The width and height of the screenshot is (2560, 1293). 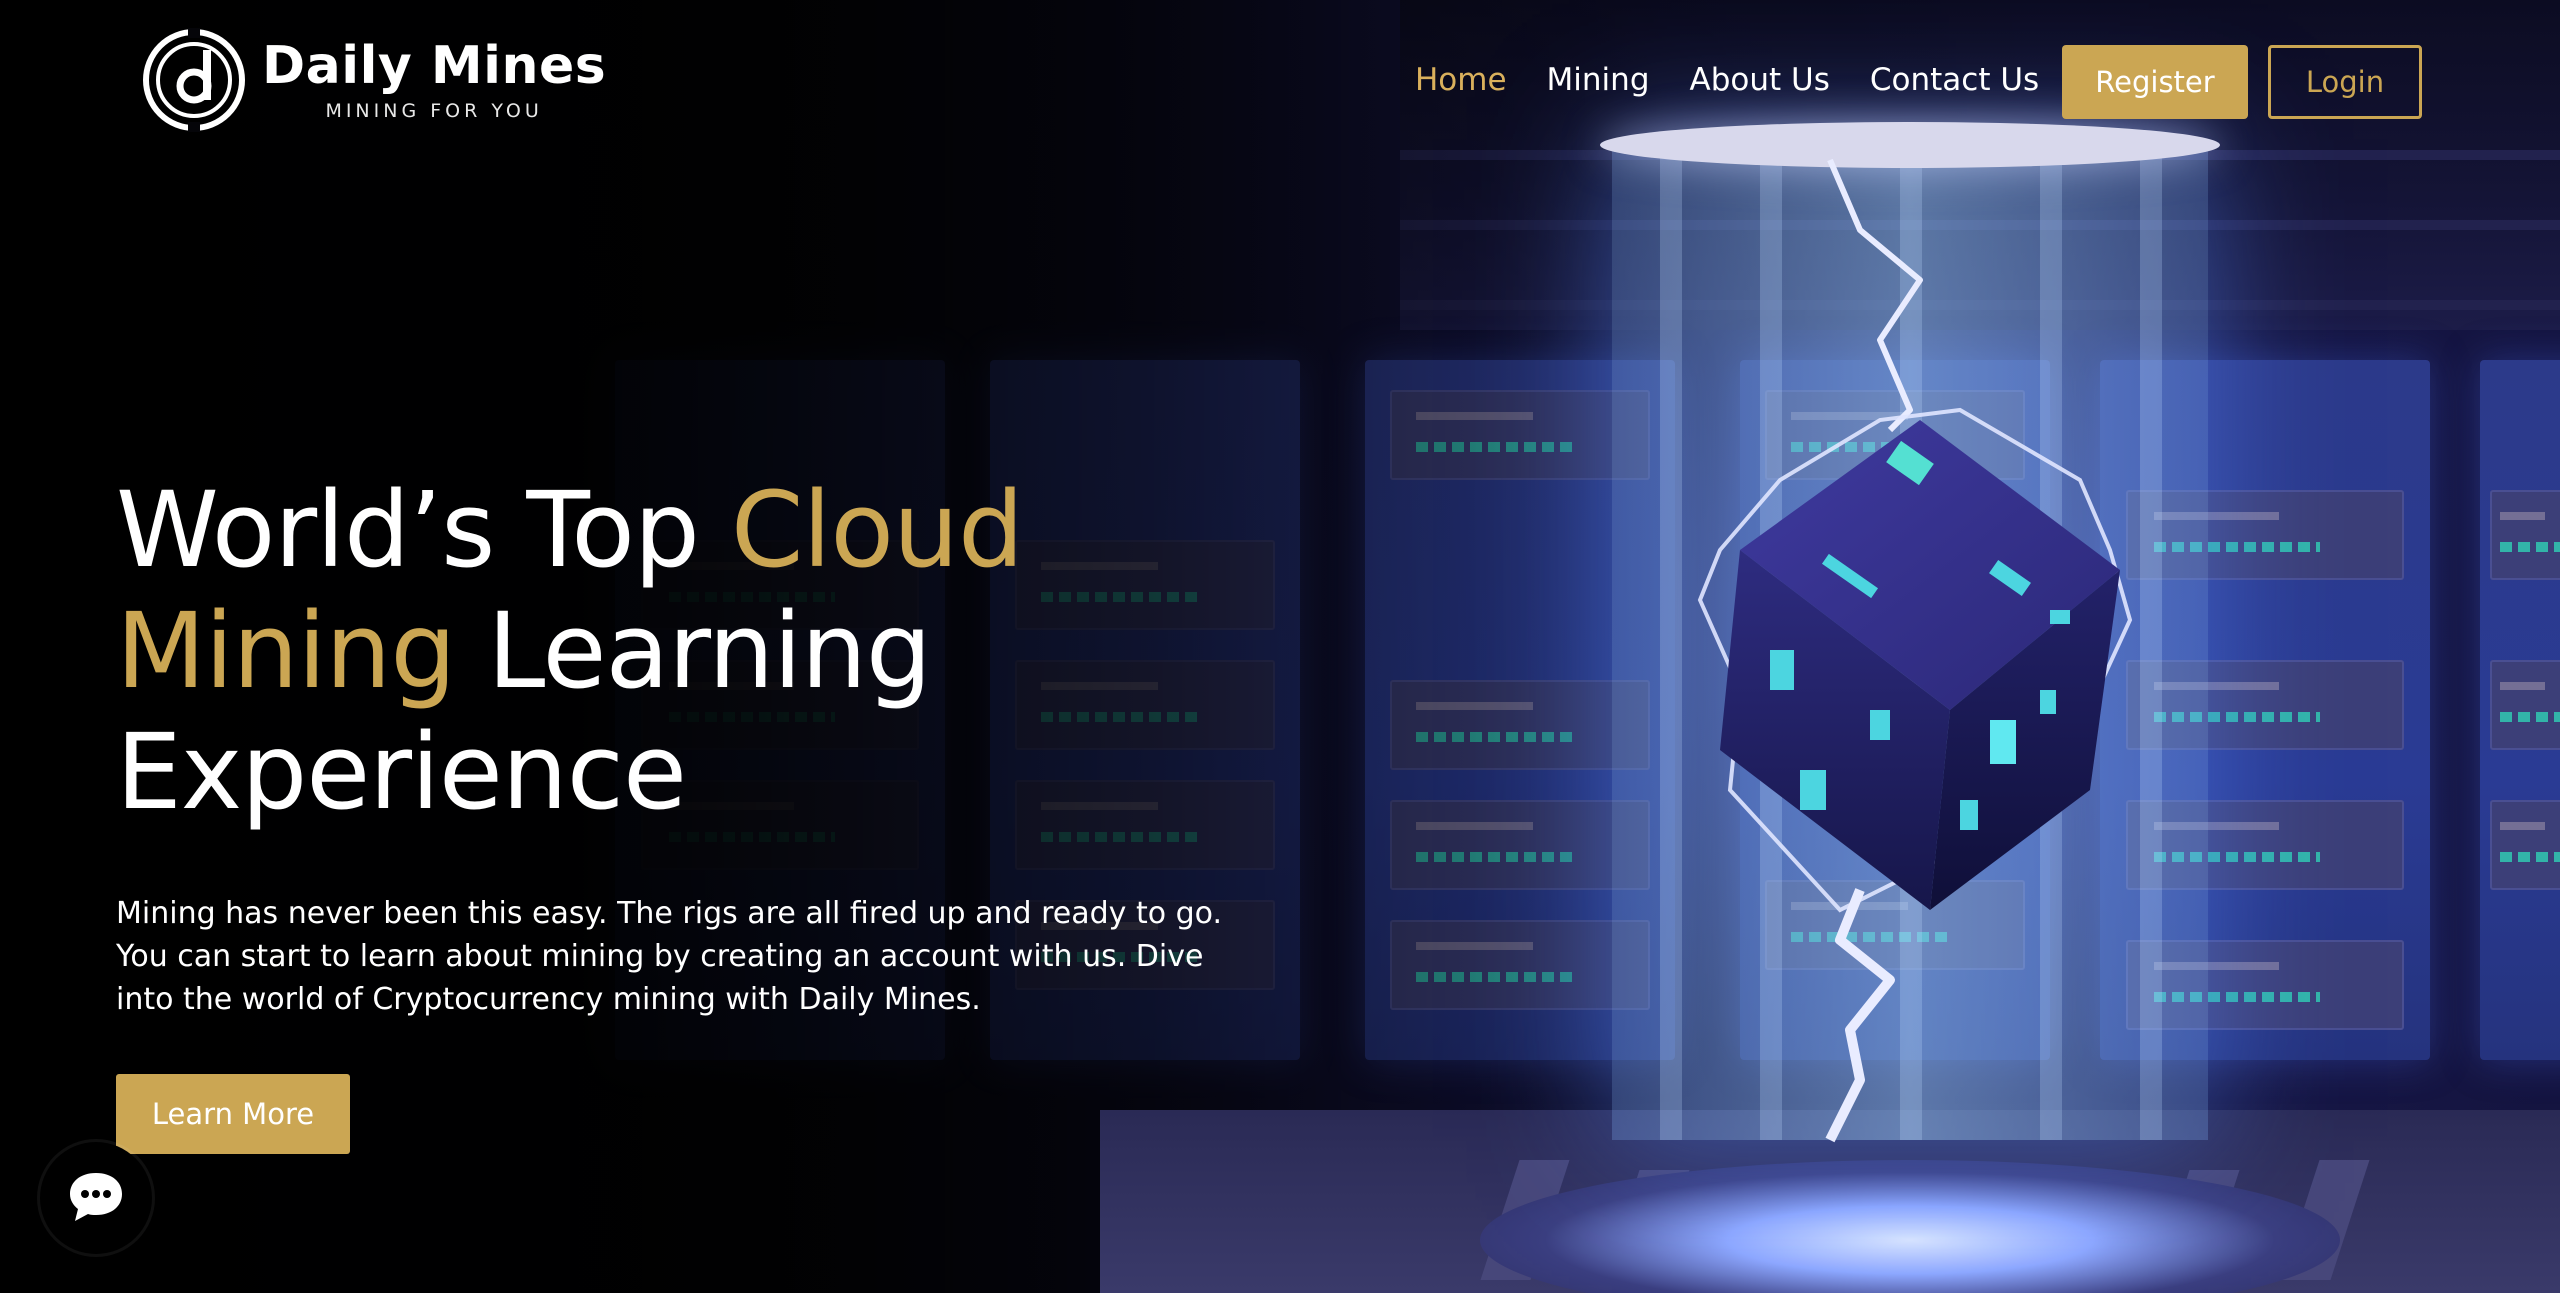 I want to click on brand-name: Daily Mines, so click(x=434, y=66).